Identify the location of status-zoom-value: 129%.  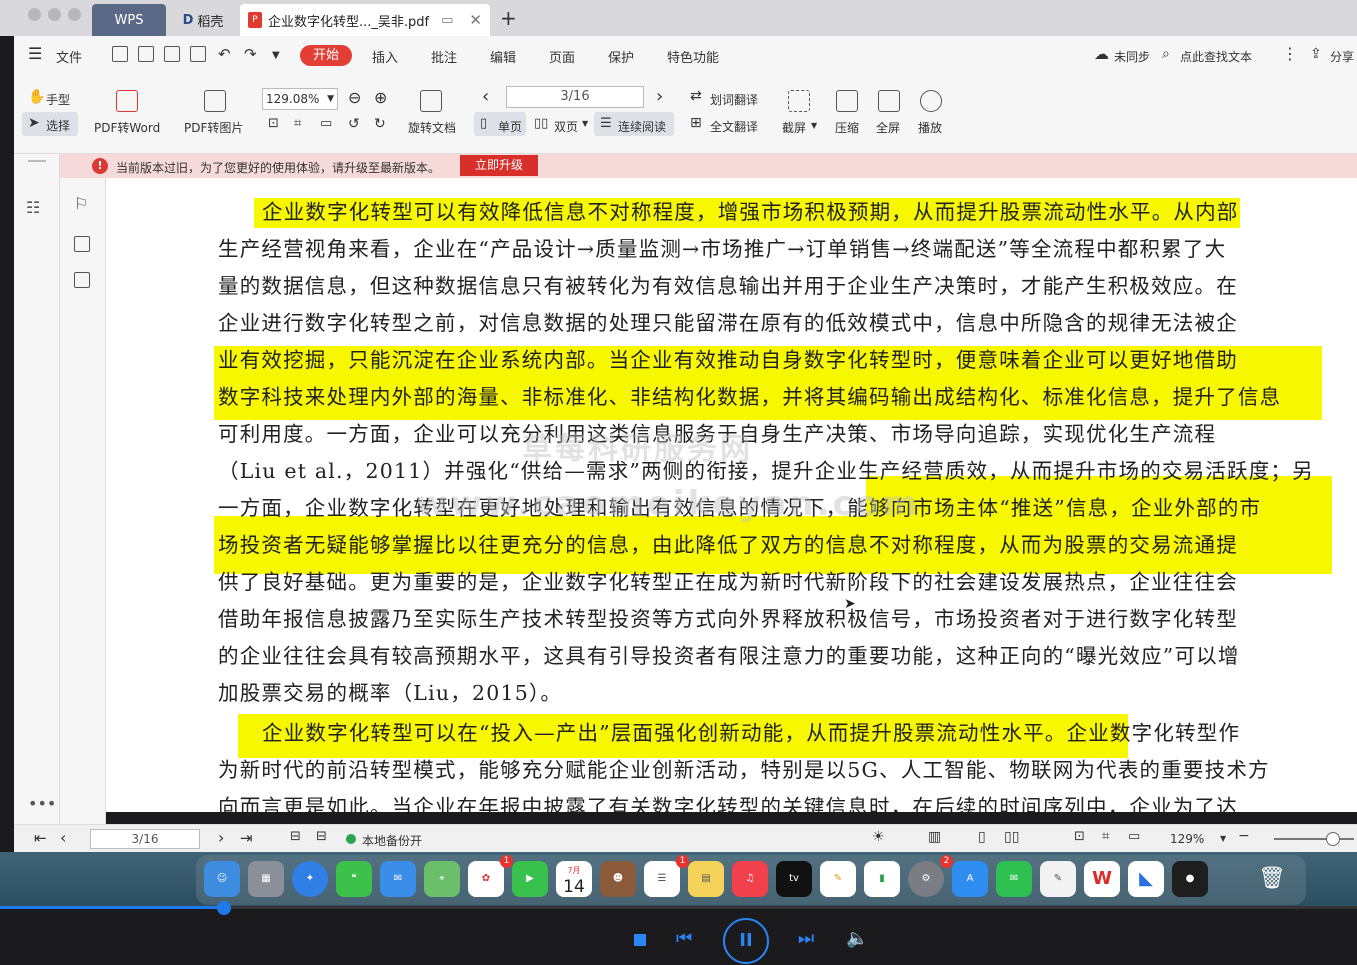
(1187, 839).